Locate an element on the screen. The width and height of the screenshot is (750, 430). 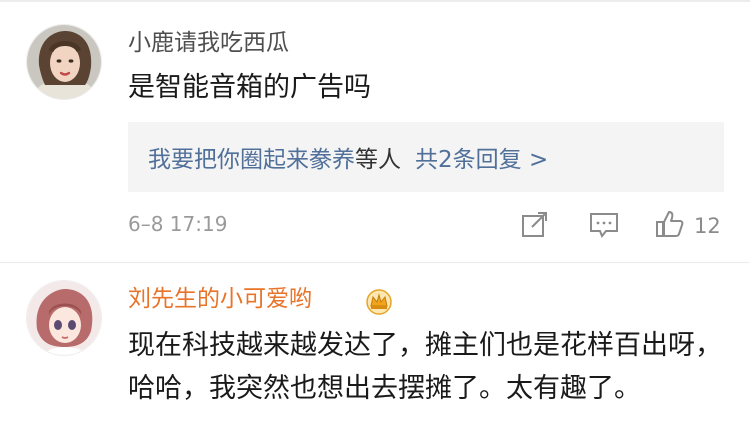
username: 小鹿请我吃西瓜 is located at coordinates (208, 43).